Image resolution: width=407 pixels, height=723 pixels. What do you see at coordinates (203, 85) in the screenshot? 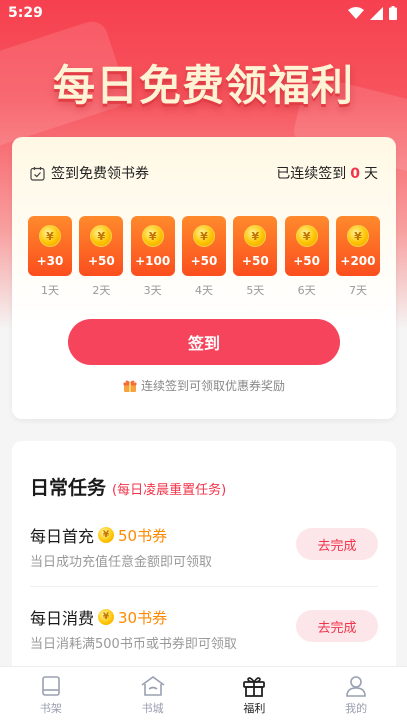
I see `hero-title: 每日免费领福利` at bounding box center [203, 85].